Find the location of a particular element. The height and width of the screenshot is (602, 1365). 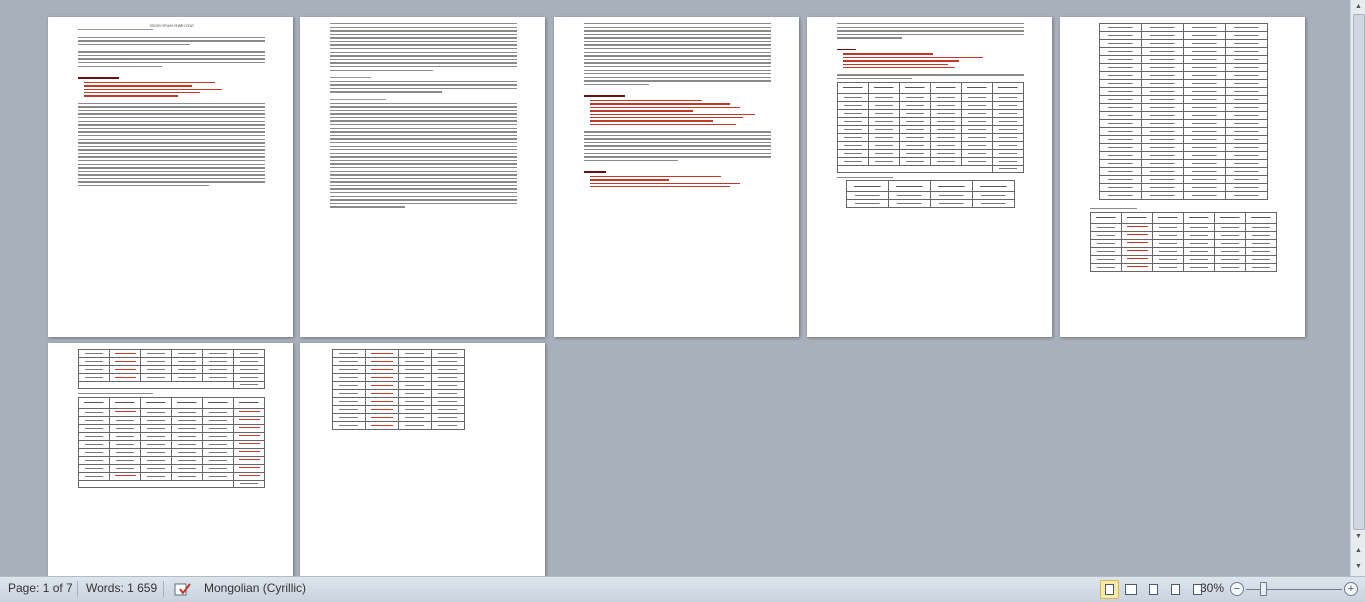

full-screen-reading-button is located at coordinates (1131, 589).